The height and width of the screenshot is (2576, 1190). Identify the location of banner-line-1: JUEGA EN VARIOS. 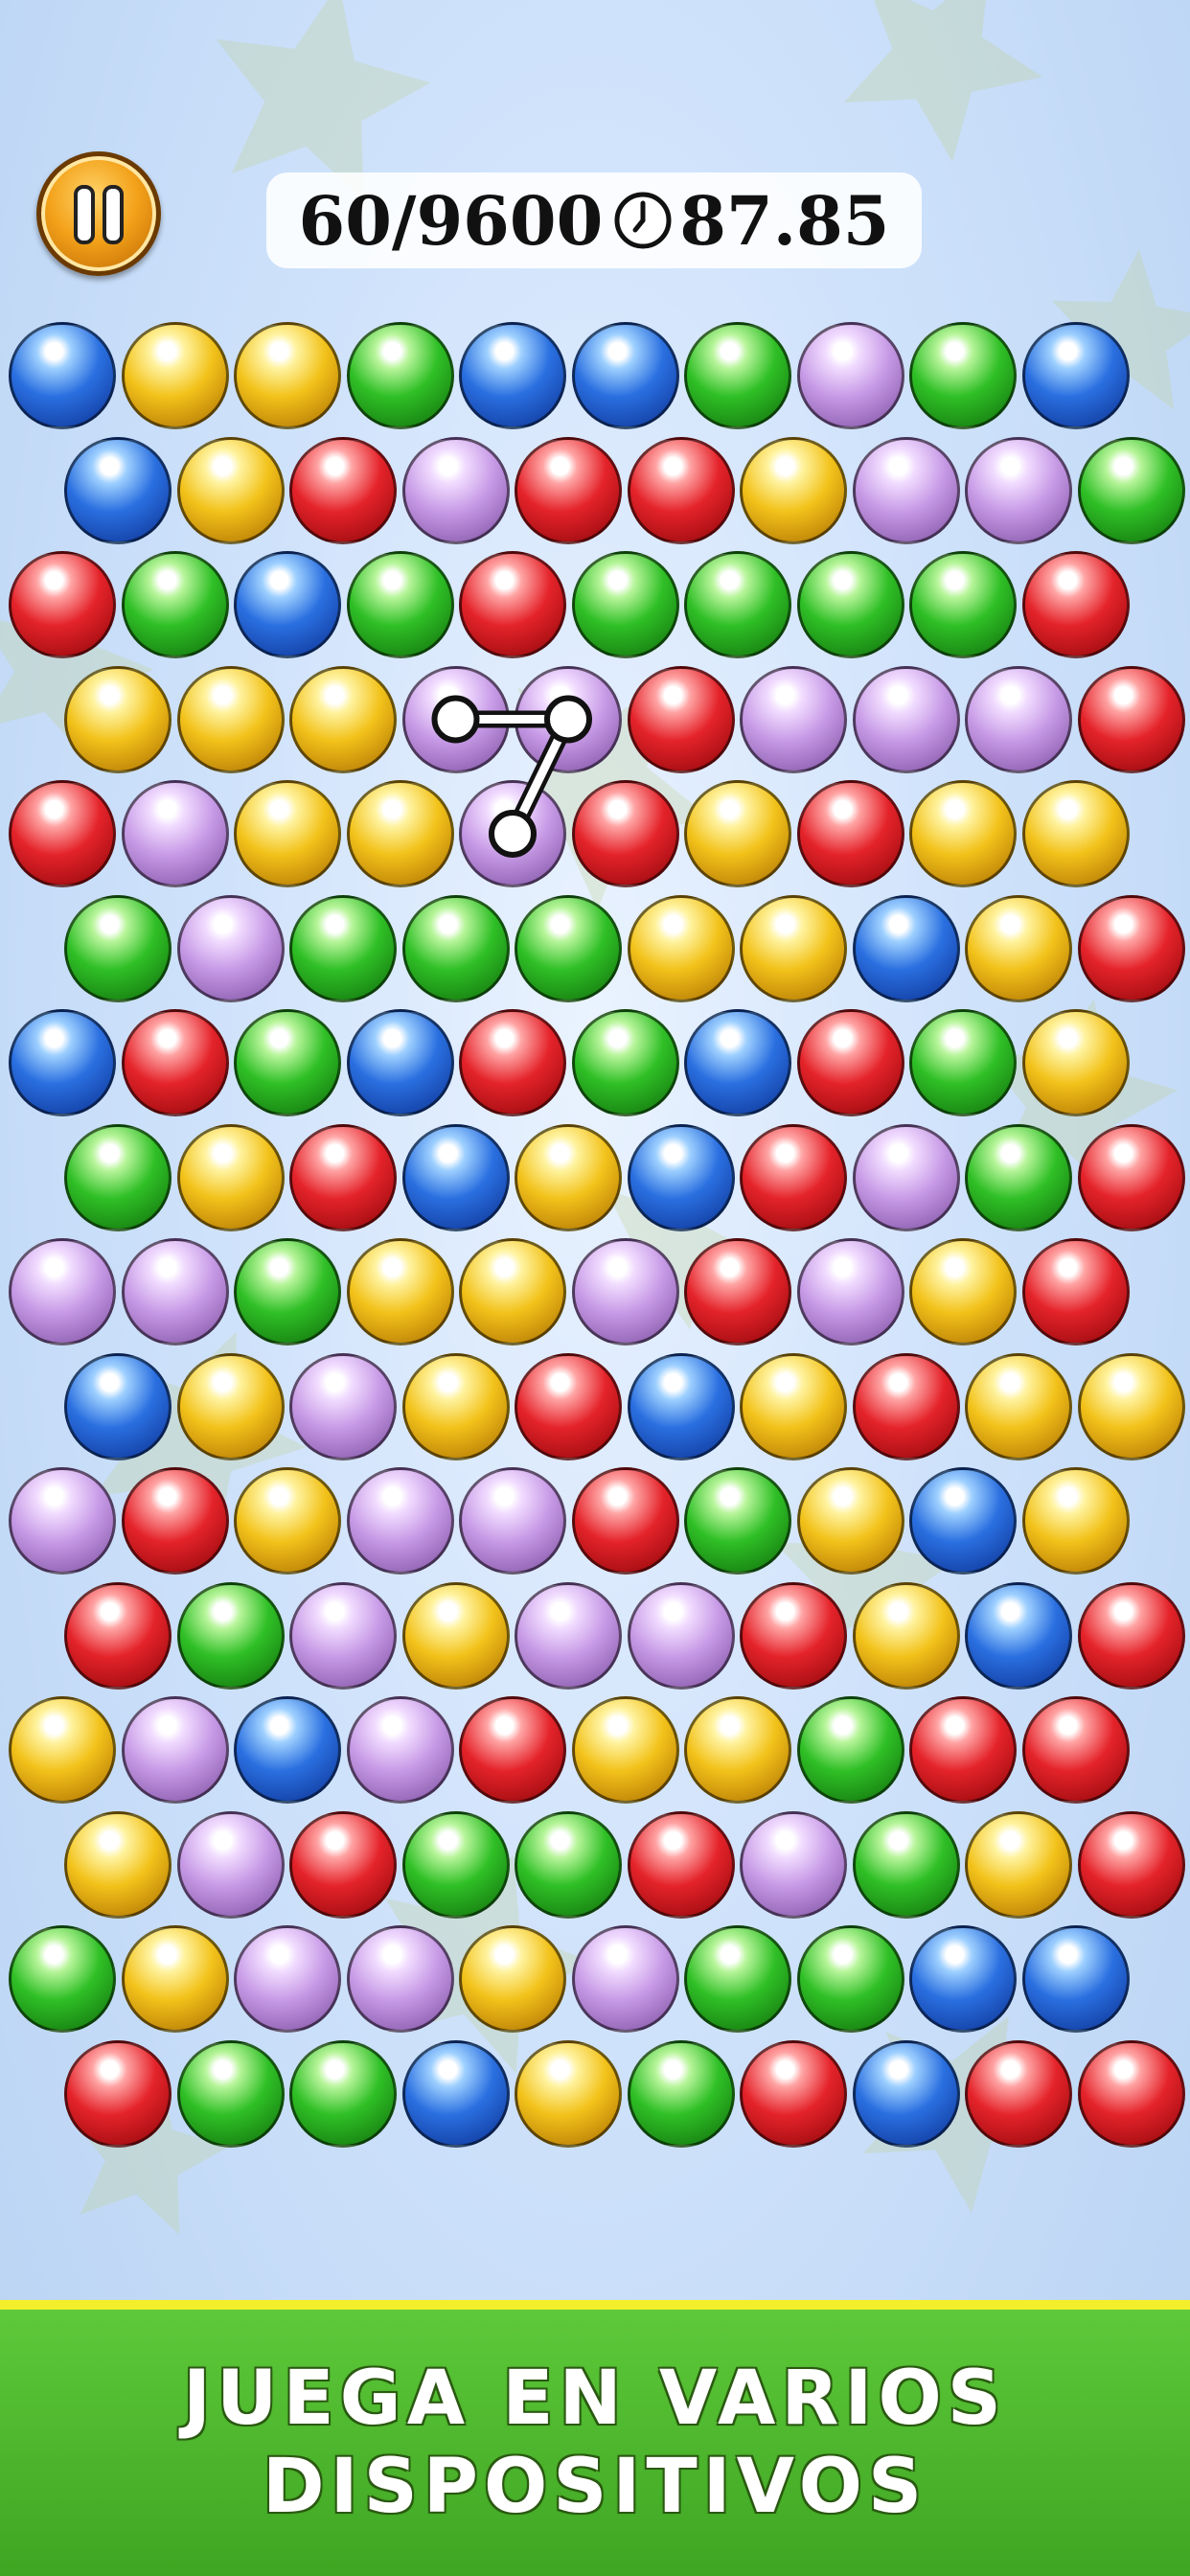
(595, 2399).